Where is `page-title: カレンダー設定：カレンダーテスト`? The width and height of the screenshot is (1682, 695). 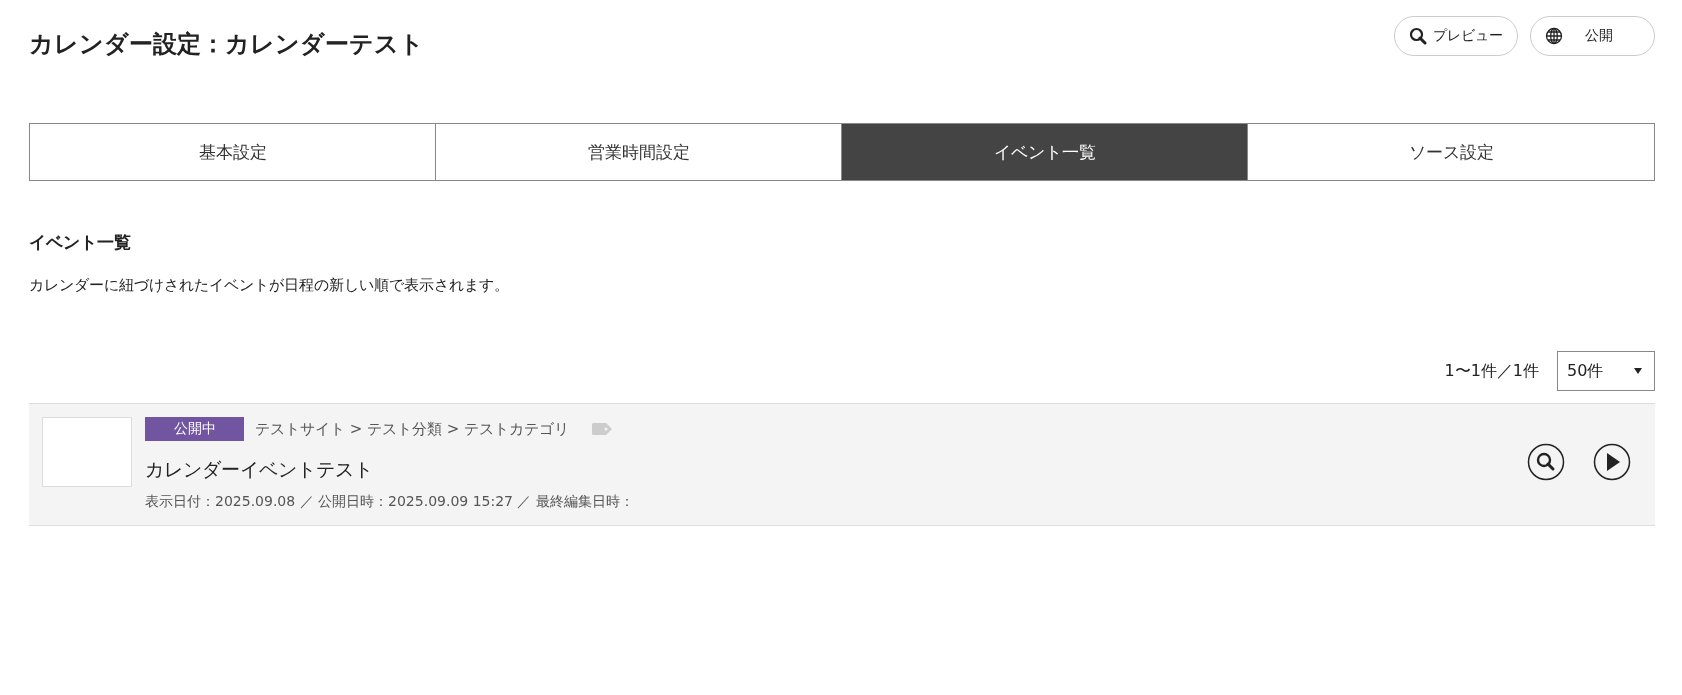
page-title: カレンダー設定：カレンダーテスト is located at coordinates (226, 44).